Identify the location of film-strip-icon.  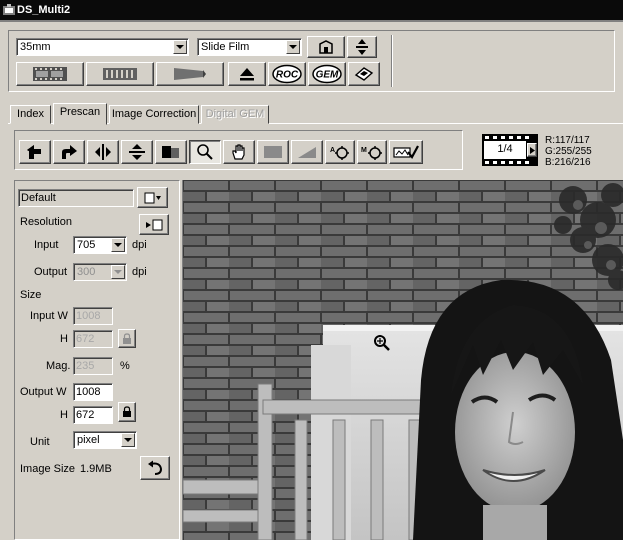
(50, 74).